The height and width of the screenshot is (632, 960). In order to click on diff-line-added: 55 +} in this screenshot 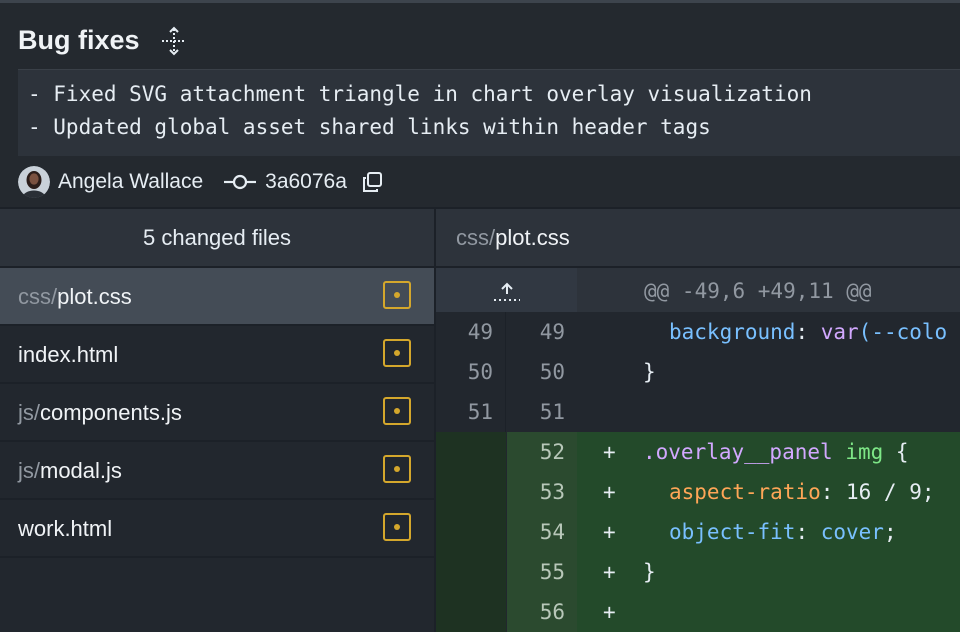, I will do `click(698, 572)`.